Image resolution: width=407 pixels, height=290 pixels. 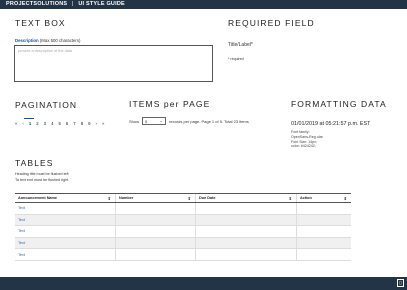 What do you see at coordinates (83, 123) in the screenshot?
I see `page-link-8: 8` at bounding box center [83, 123].